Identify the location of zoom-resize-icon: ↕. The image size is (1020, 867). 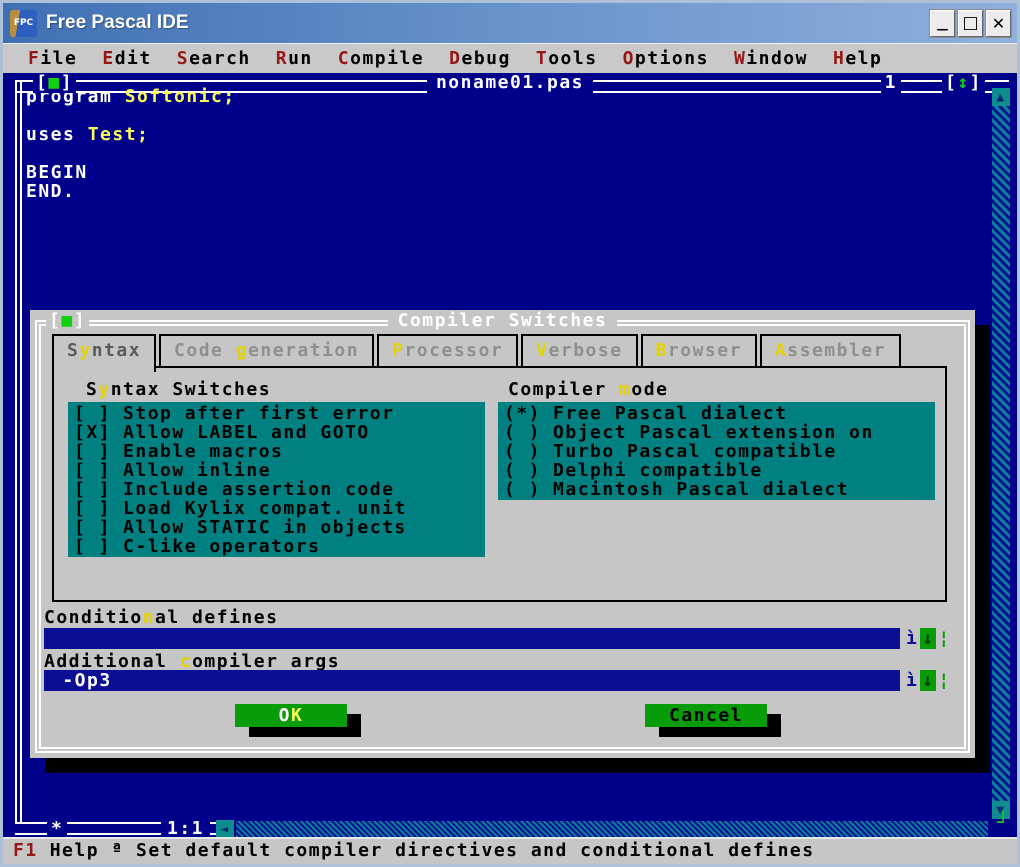
(963, 83).